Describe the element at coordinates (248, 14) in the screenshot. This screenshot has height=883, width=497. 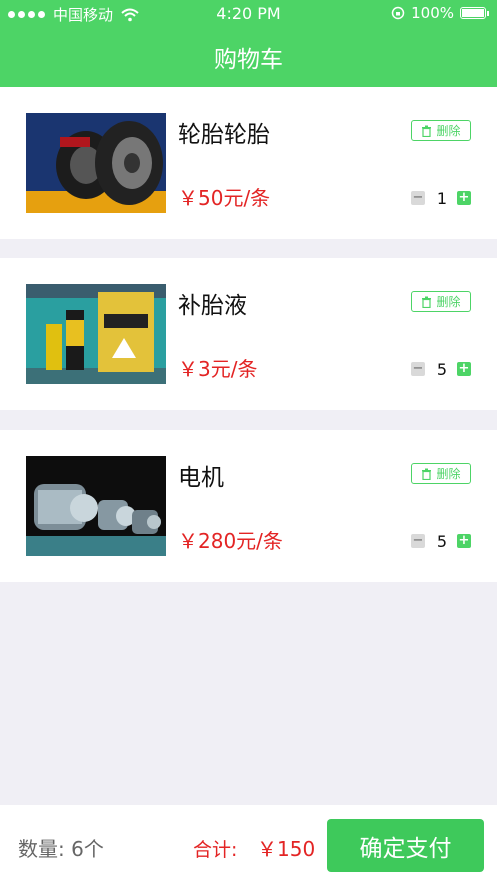
I see `status-bar: 中国移动 4:20 PM 100%` at that location.